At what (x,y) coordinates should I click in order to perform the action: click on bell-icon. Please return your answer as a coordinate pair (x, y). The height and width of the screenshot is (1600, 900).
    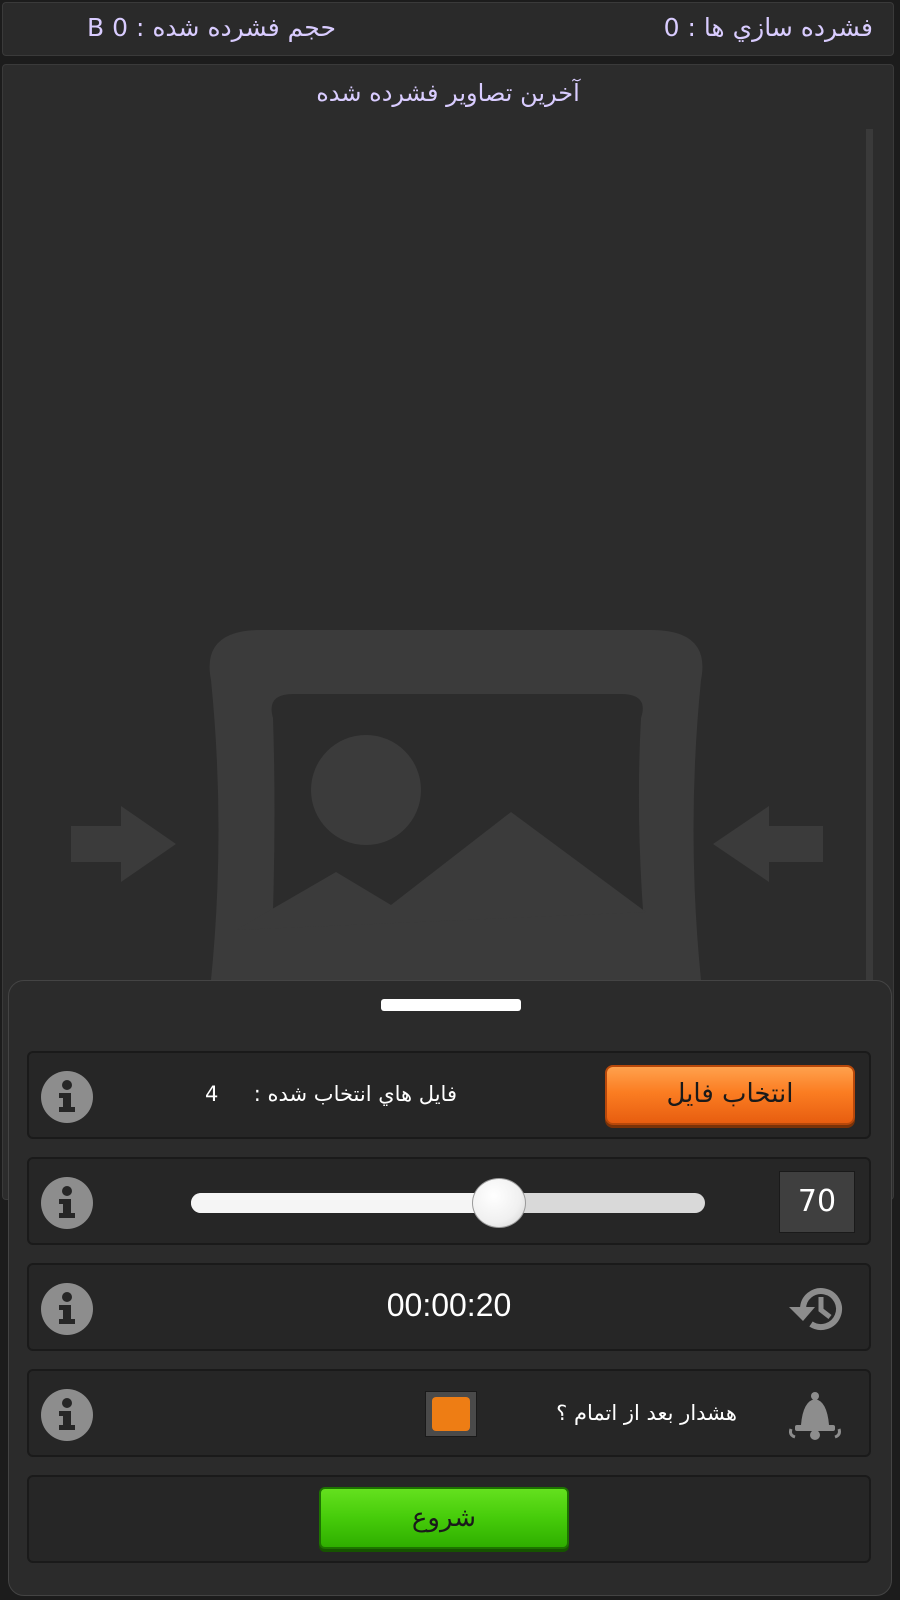
    Looking at the image, I should click on (815, 1416).